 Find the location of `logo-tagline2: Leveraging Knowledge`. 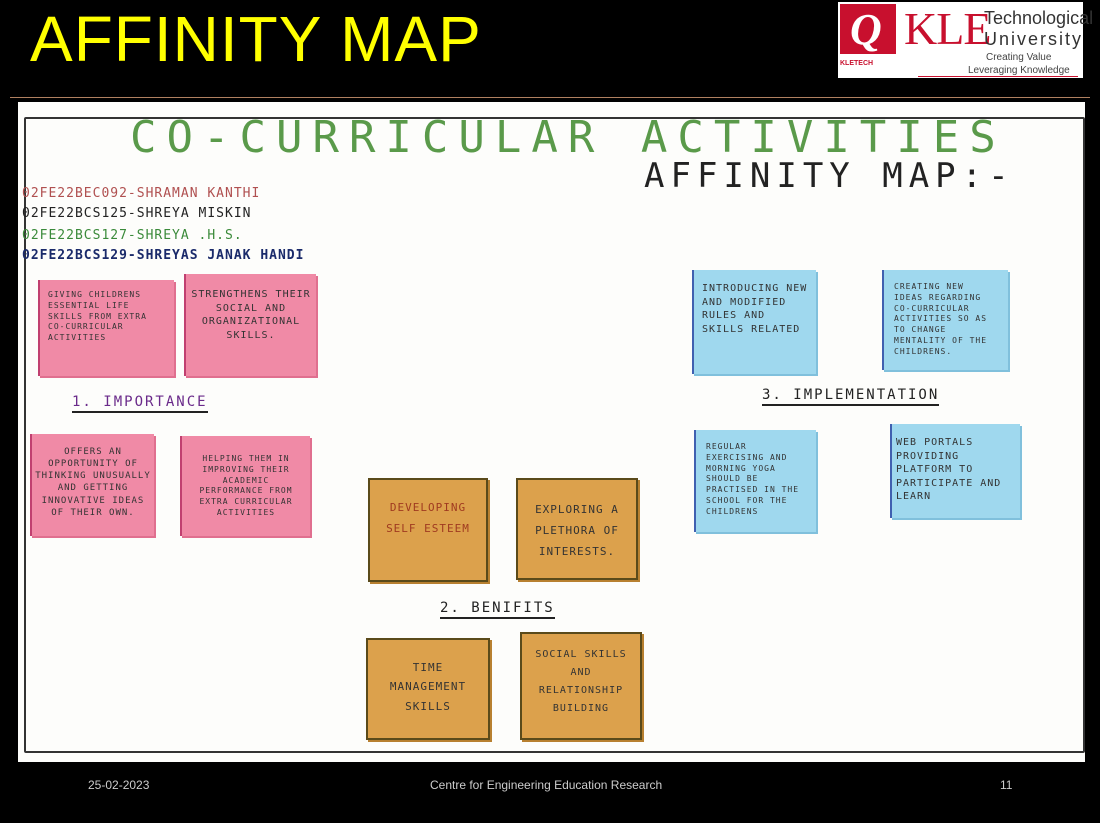

logo-tagline2: Leveraging Knowledge is located at coordinates (1019, 70).